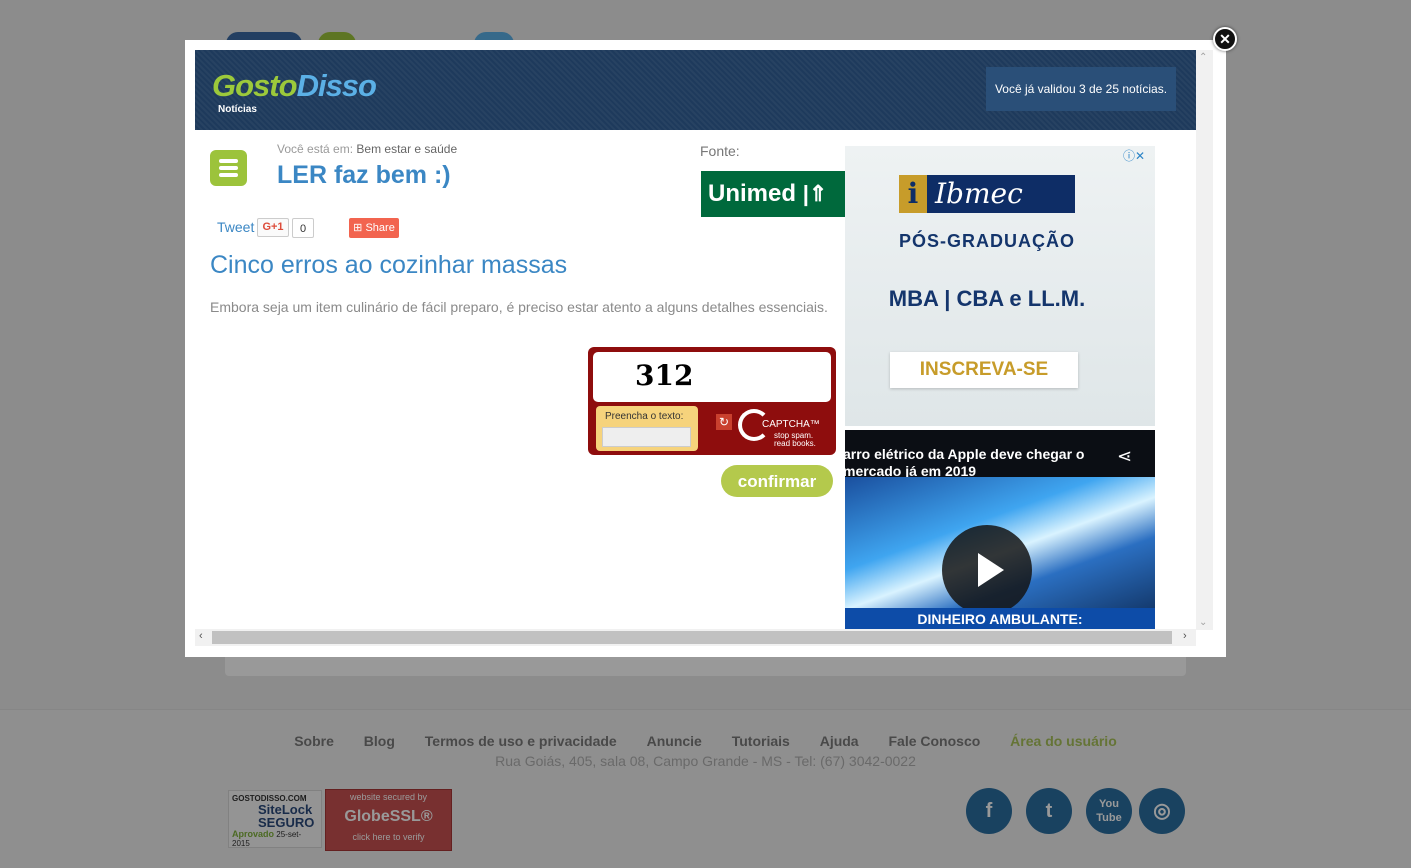  Describe the element at coordinates (979, 193) in the screenshot. I see `ibmec-logo-text: Ibmec` at that location.